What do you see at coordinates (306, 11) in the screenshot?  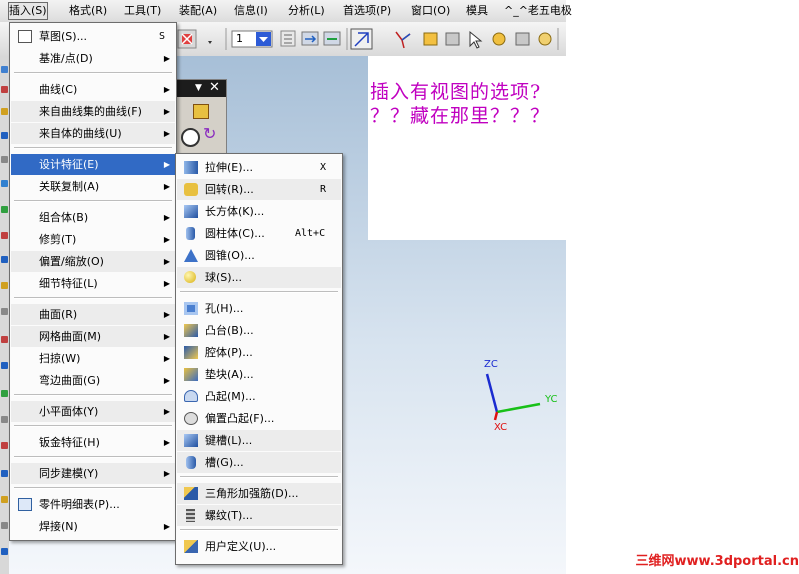 I see `menu-analysis: 分析(L)` at bounding box center [306, 11].